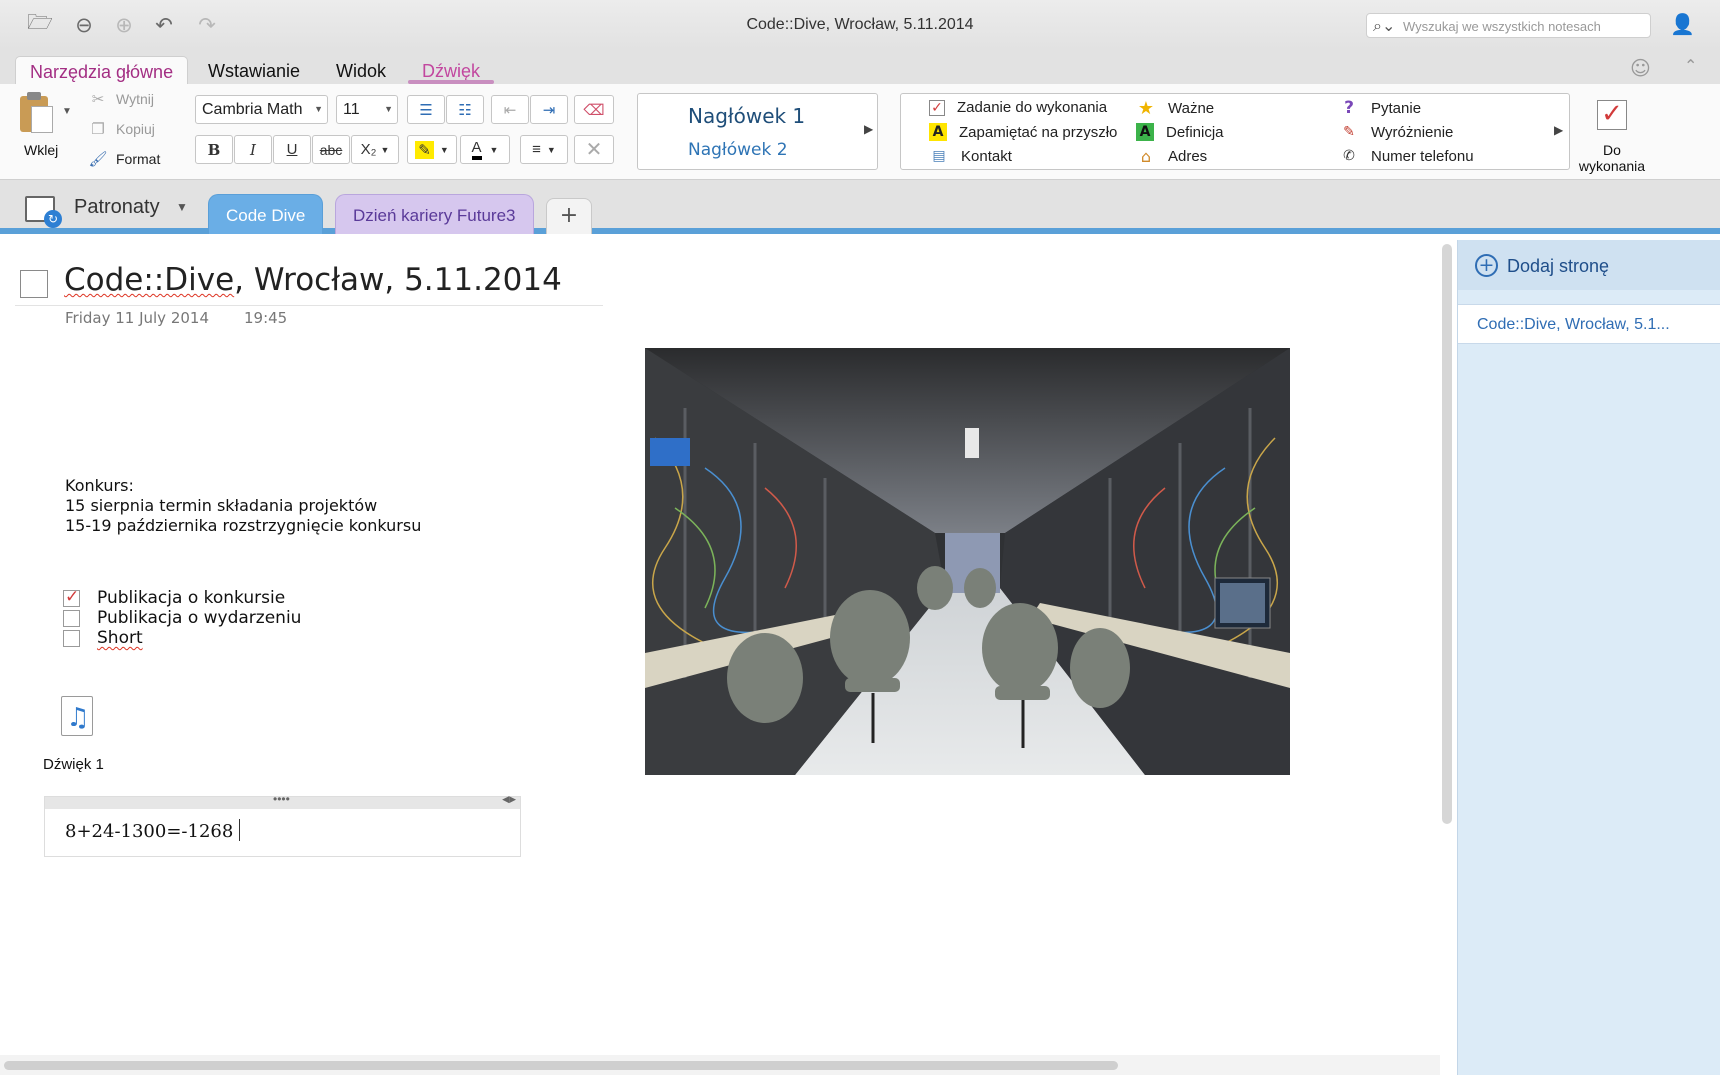 Image resolution: width=1720 pixels, height=1075 pixels. What do you see at coordinates (1396, 108) in the screenshot?
I see `tag-question-label: Pytanie` at bounding box center [1396, 108].